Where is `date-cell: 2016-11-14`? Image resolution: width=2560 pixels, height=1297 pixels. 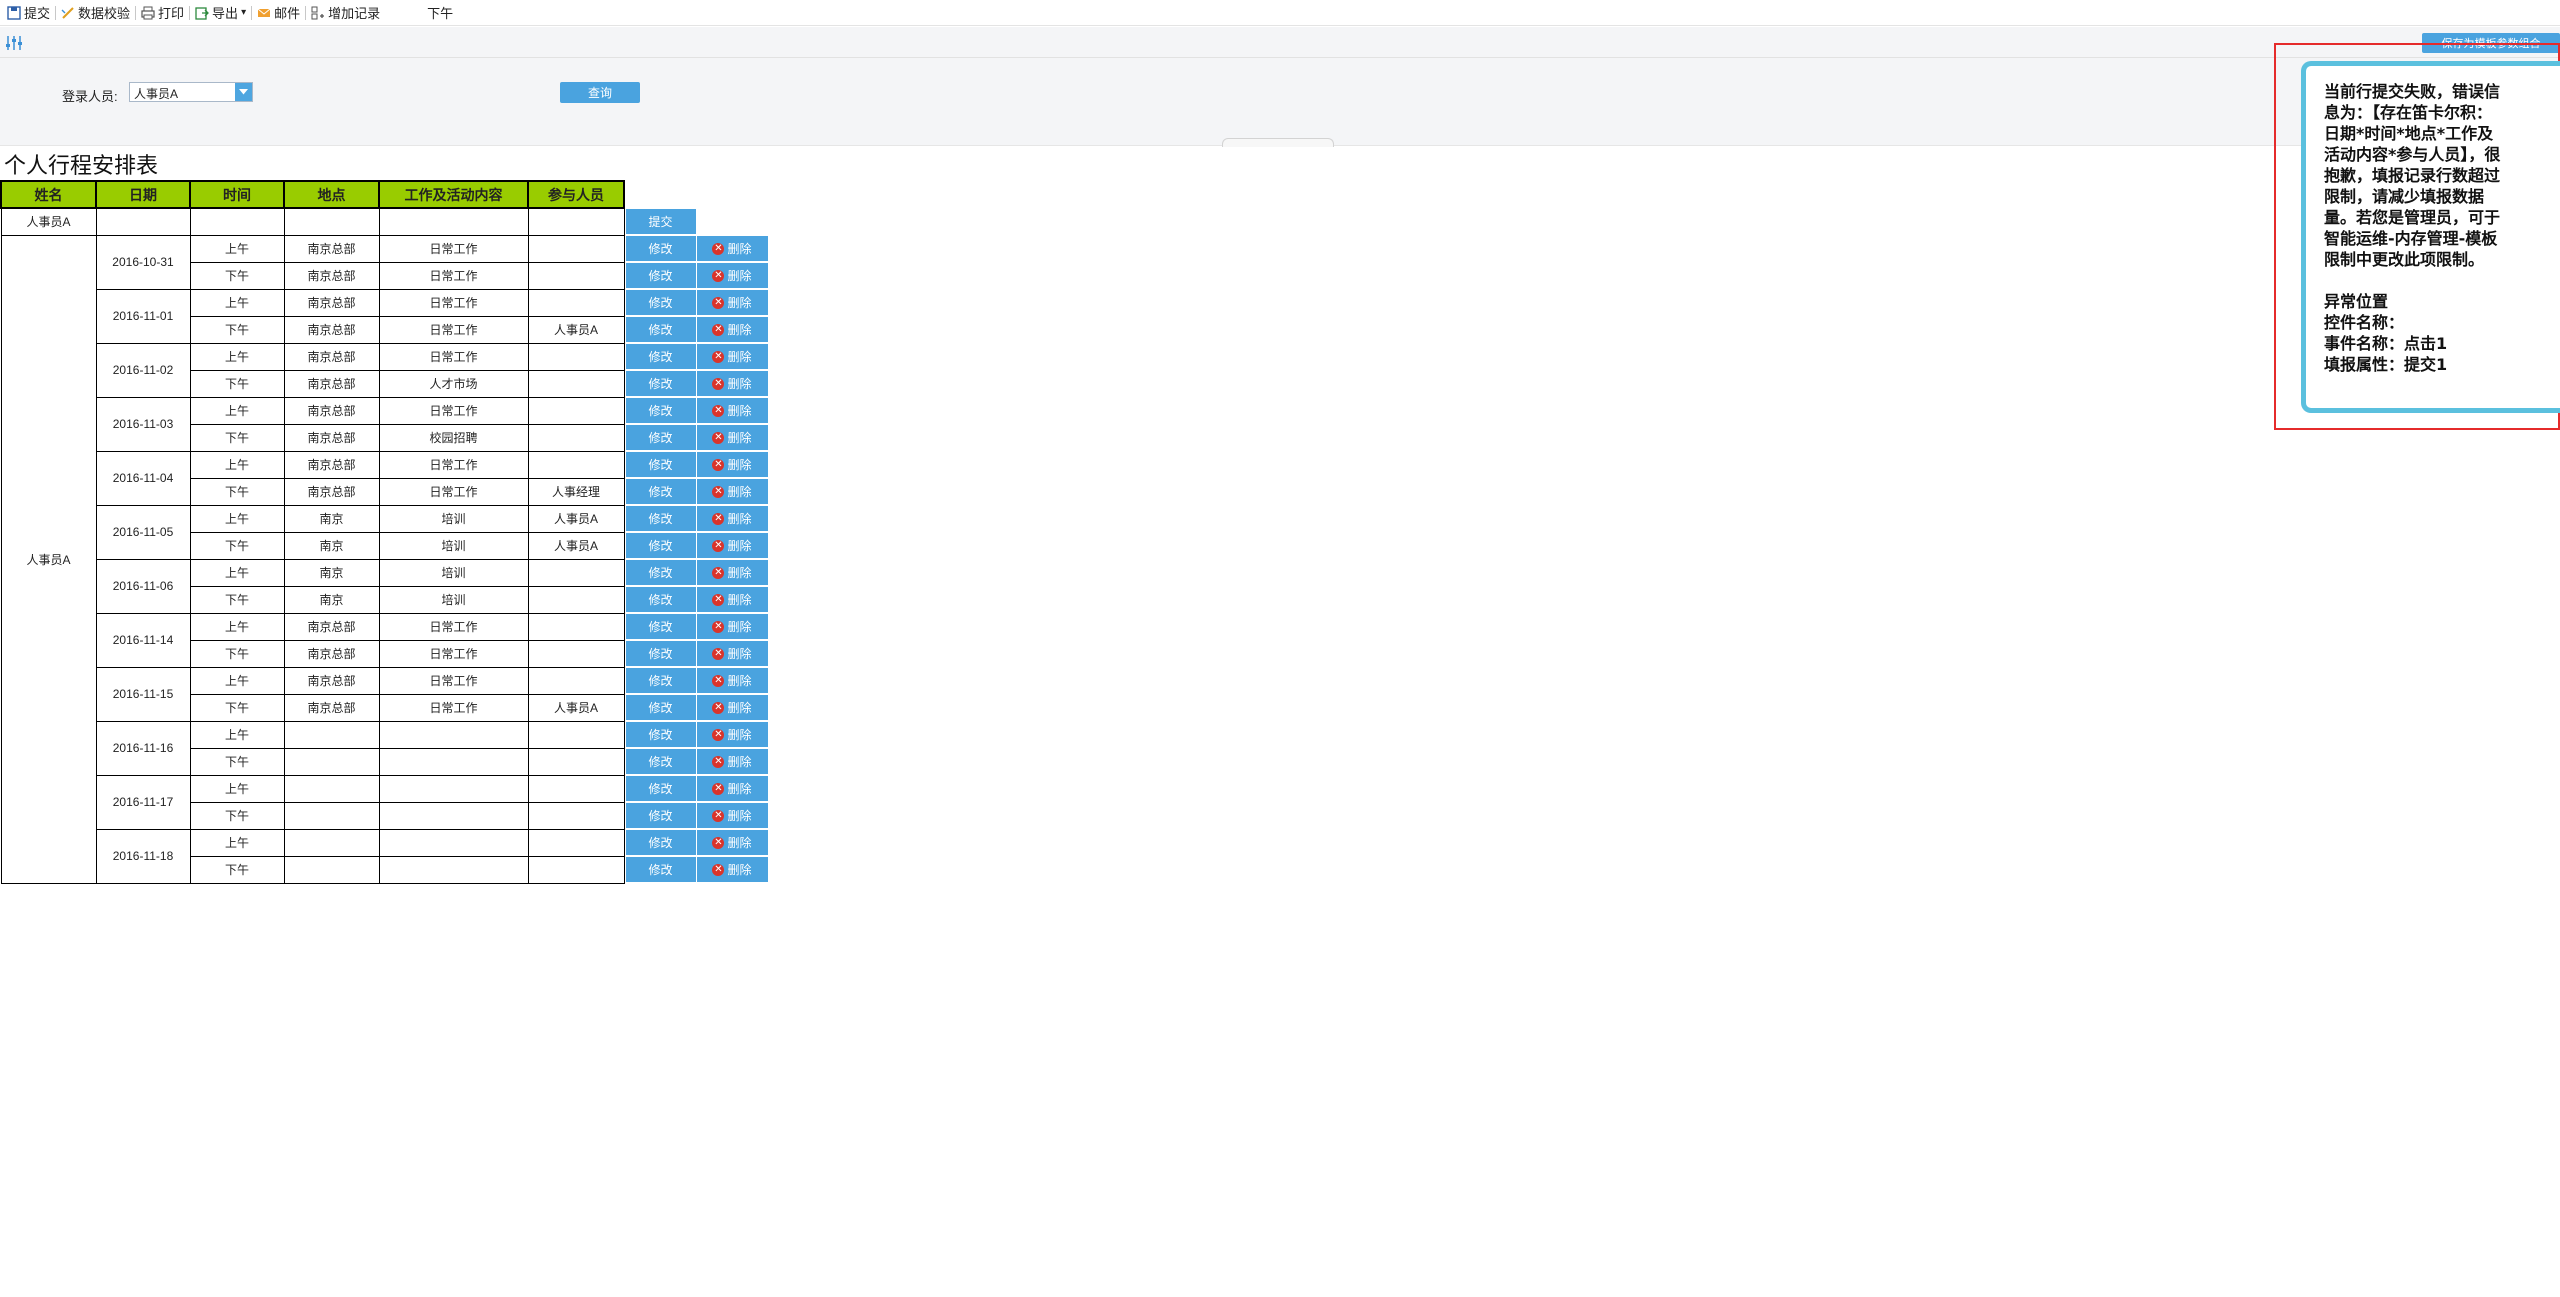 date-cell: 2016-11-14 is located at coordinates (143, 640).